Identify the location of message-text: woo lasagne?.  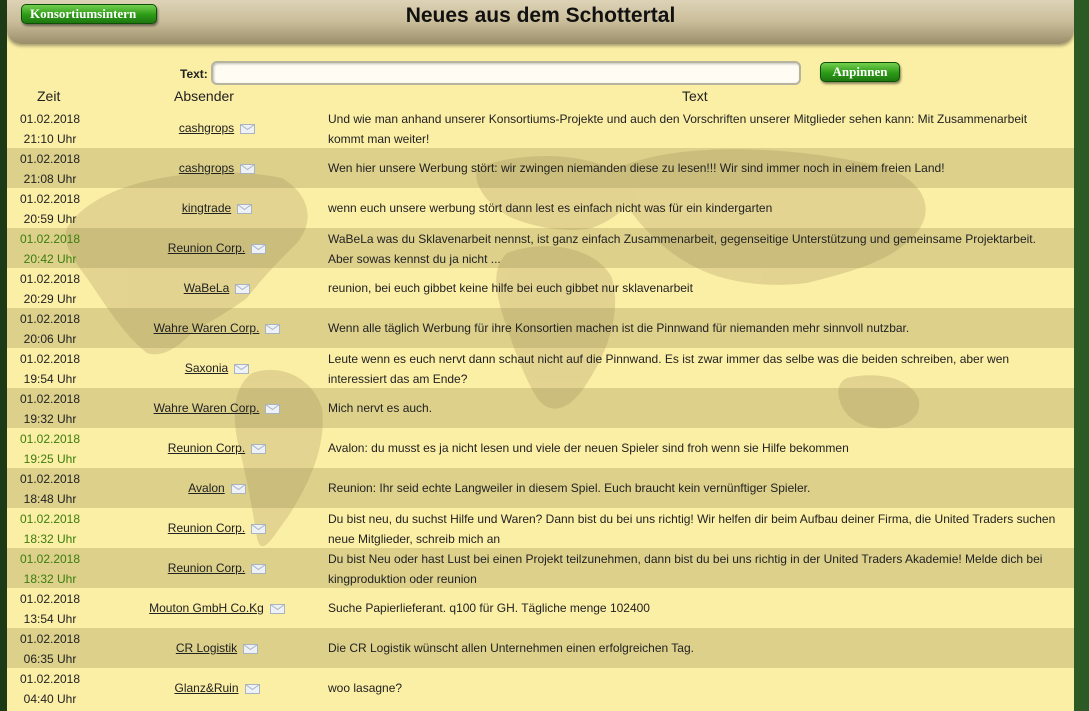
(365, 688).